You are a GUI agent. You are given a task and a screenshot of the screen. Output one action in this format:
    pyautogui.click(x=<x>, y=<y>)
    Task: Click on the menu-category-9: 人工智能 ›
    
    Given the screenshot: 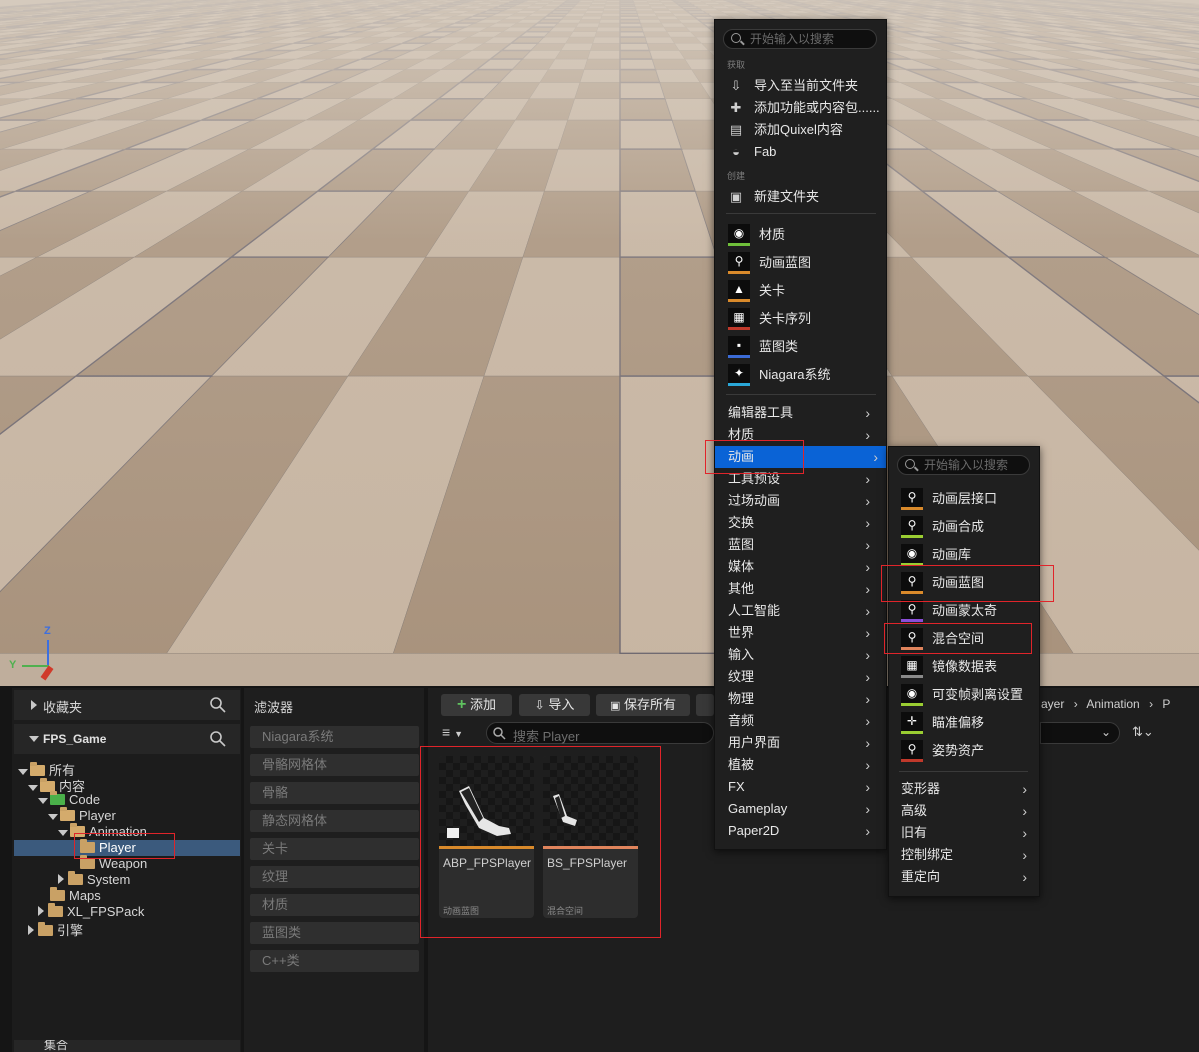 What is the action you would take?
    pyautogui.click(x=802, y=611)
    